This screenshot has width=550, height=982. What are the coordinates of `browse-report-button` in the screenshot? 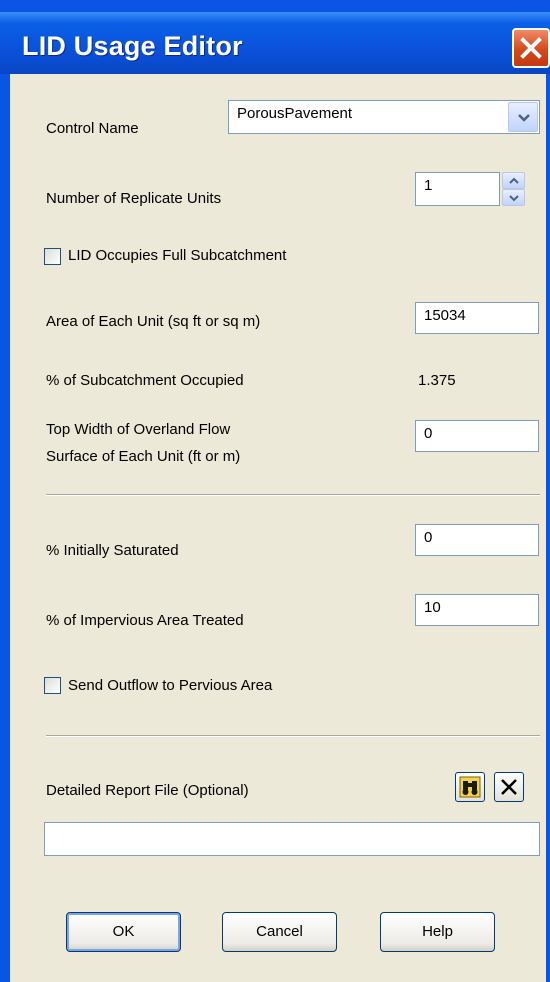 It's located at (470, 787).